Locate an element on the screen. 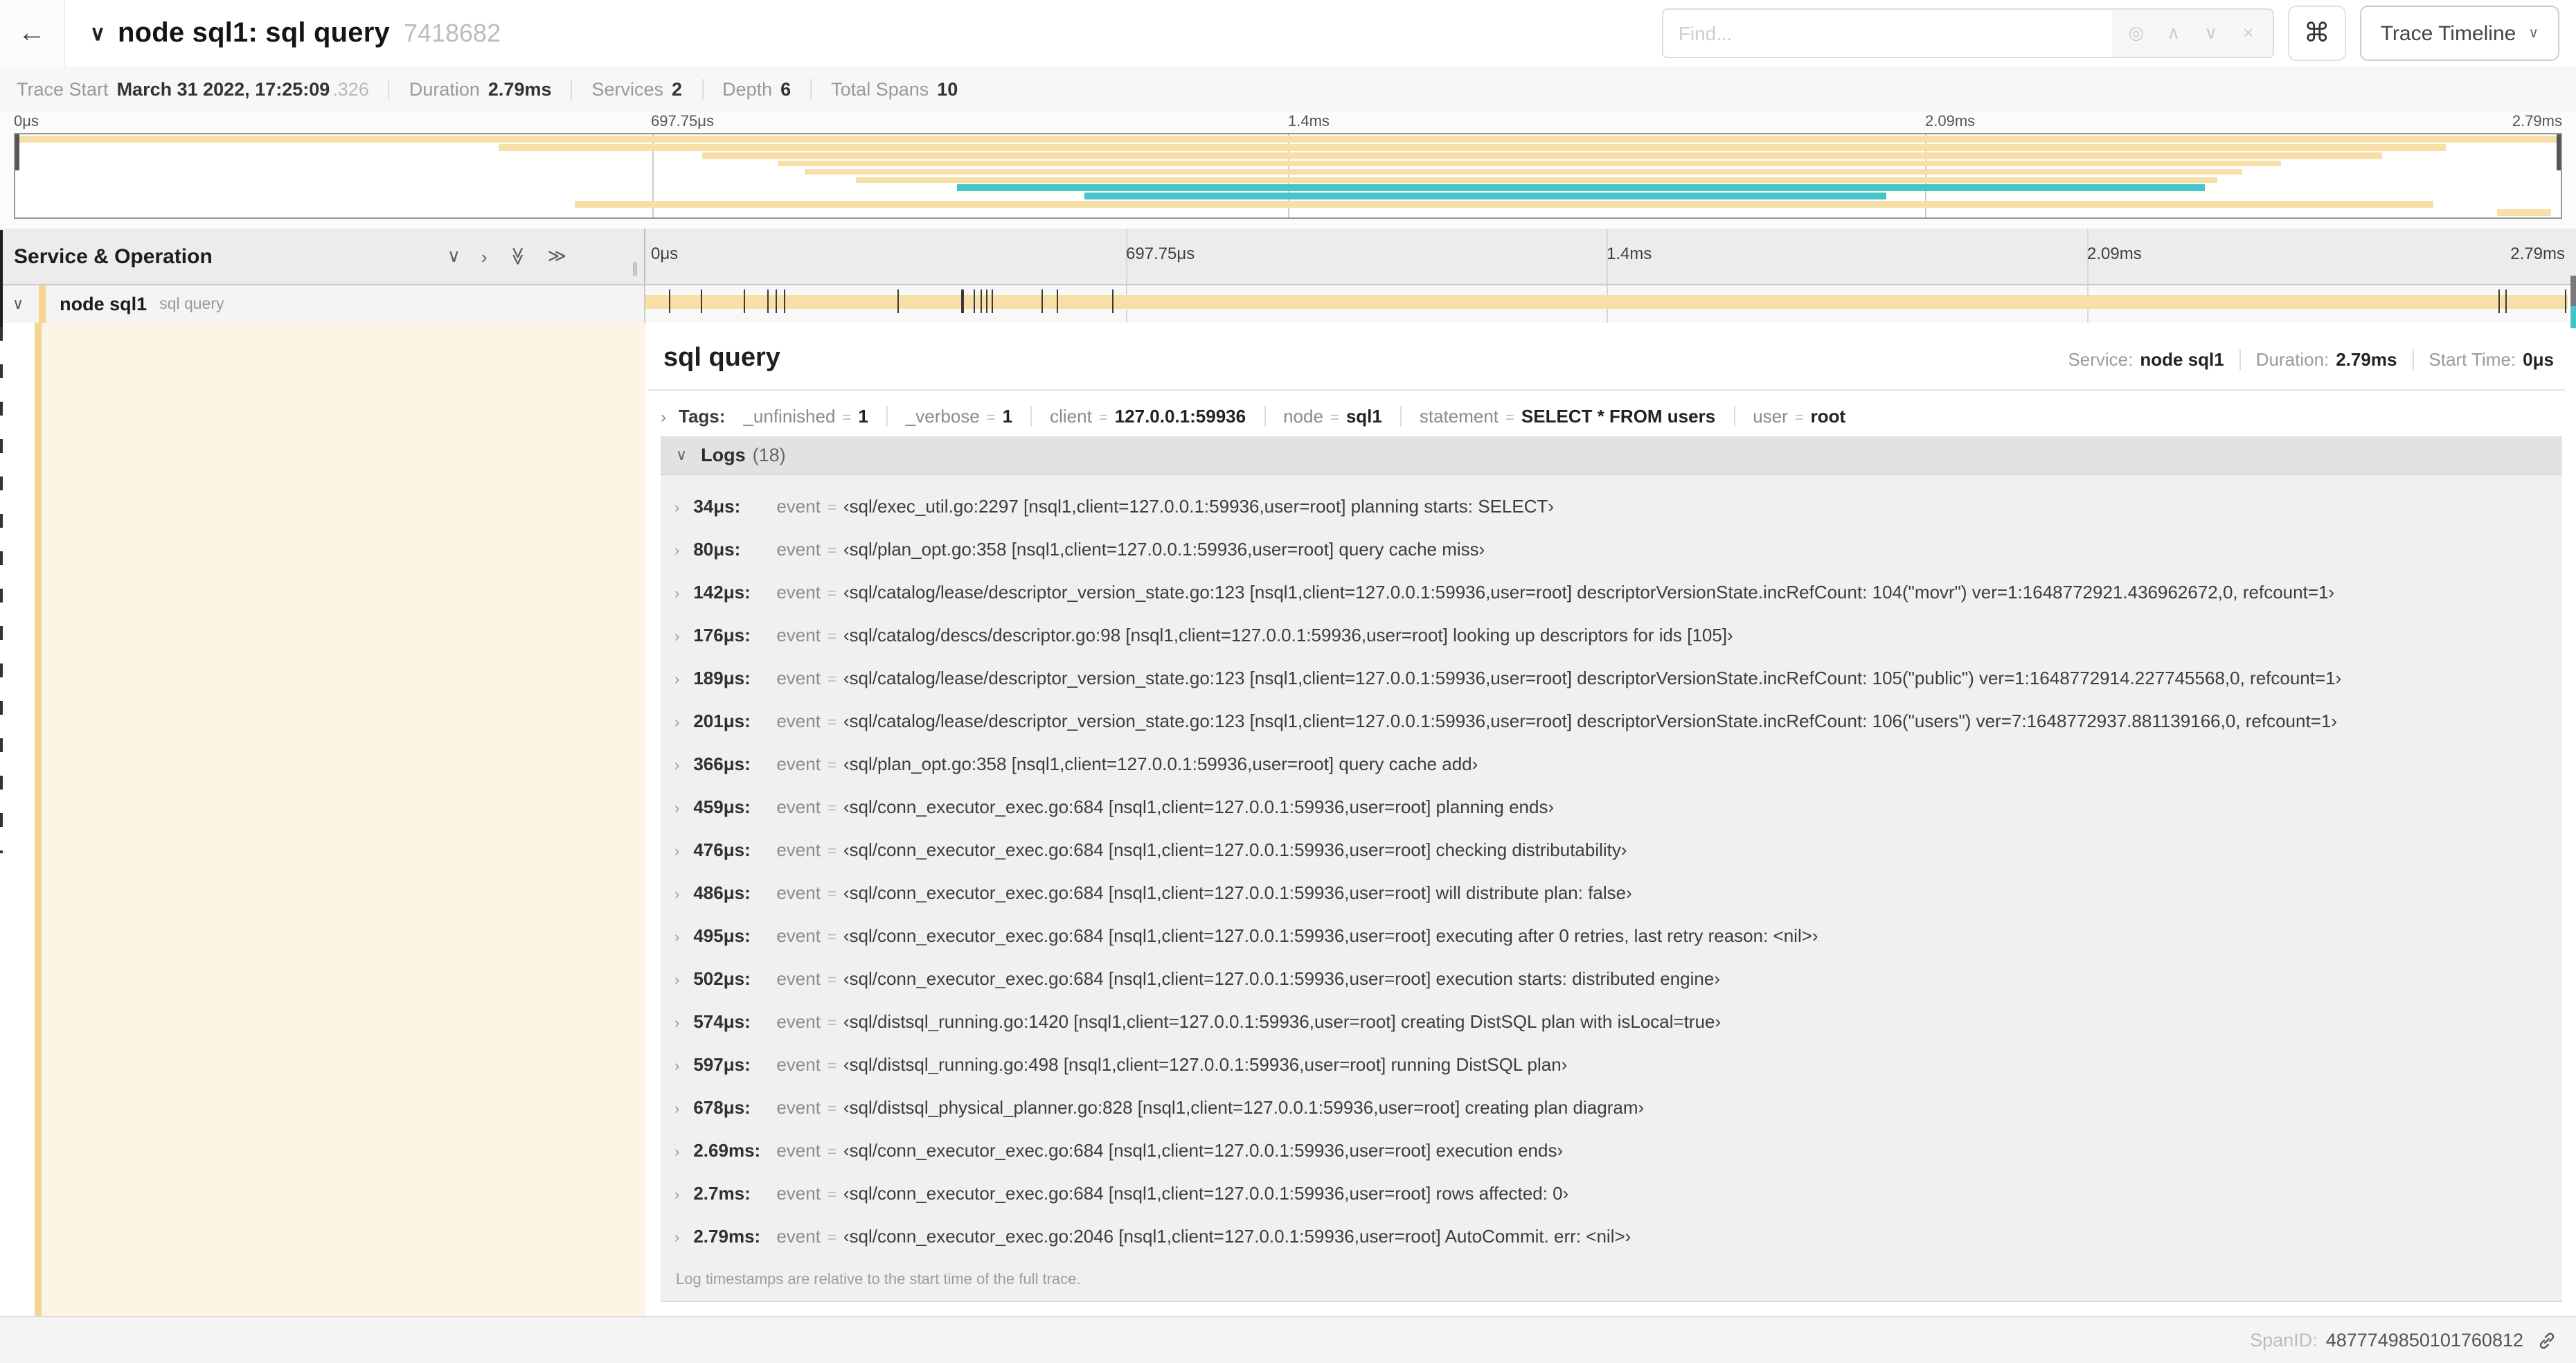  find-next-icon: ∨ is located at coordinates (2211, 33).